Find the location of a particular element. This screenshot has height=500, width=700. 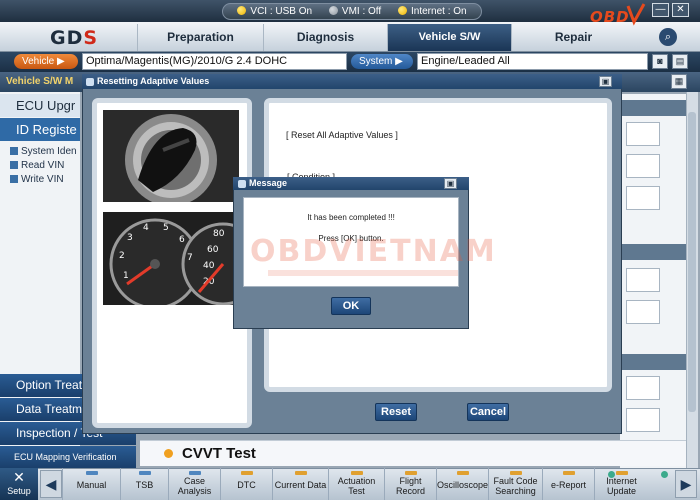

minimize-button: — is located at coordinates (660, 10).